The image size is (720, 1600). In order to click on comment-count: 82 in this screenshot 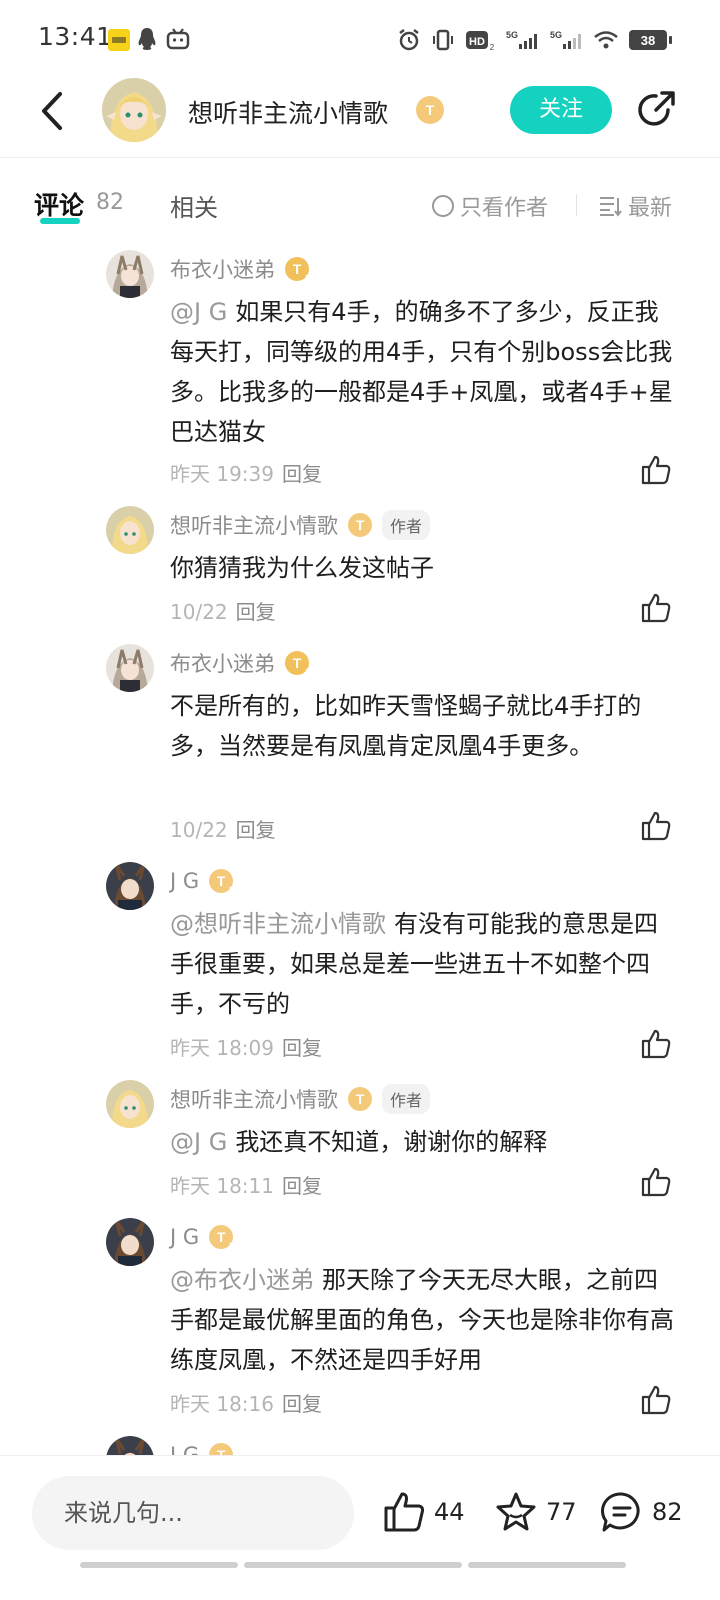, I will do `click(667, 1512)`.